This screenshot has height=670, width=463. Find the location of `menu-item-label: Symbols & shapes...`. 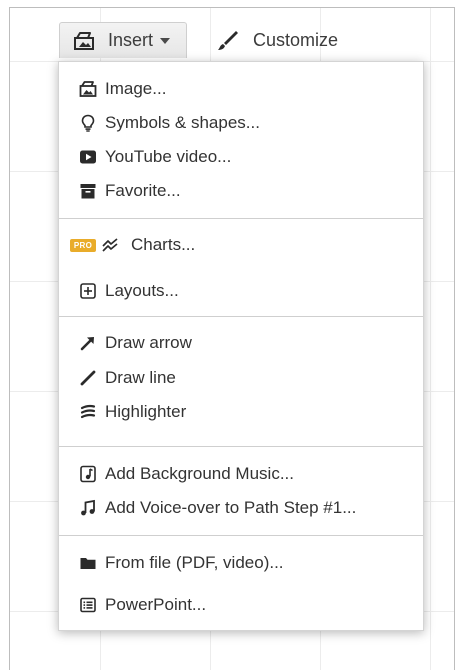

menu-item-label: Symbols & shapes... is located at coordinates (182, 122).